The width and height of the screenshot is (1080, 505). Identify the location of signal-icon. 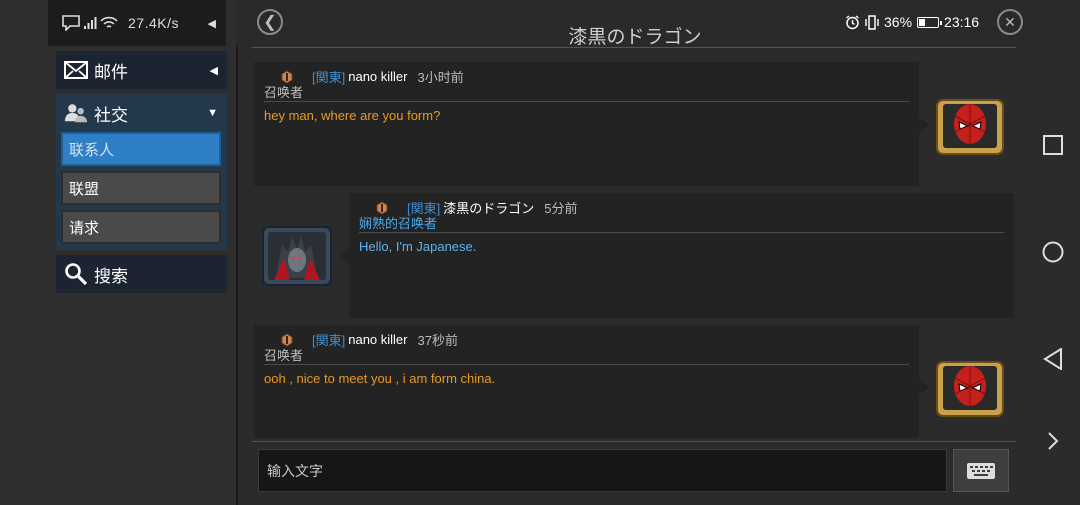
(90, 23).